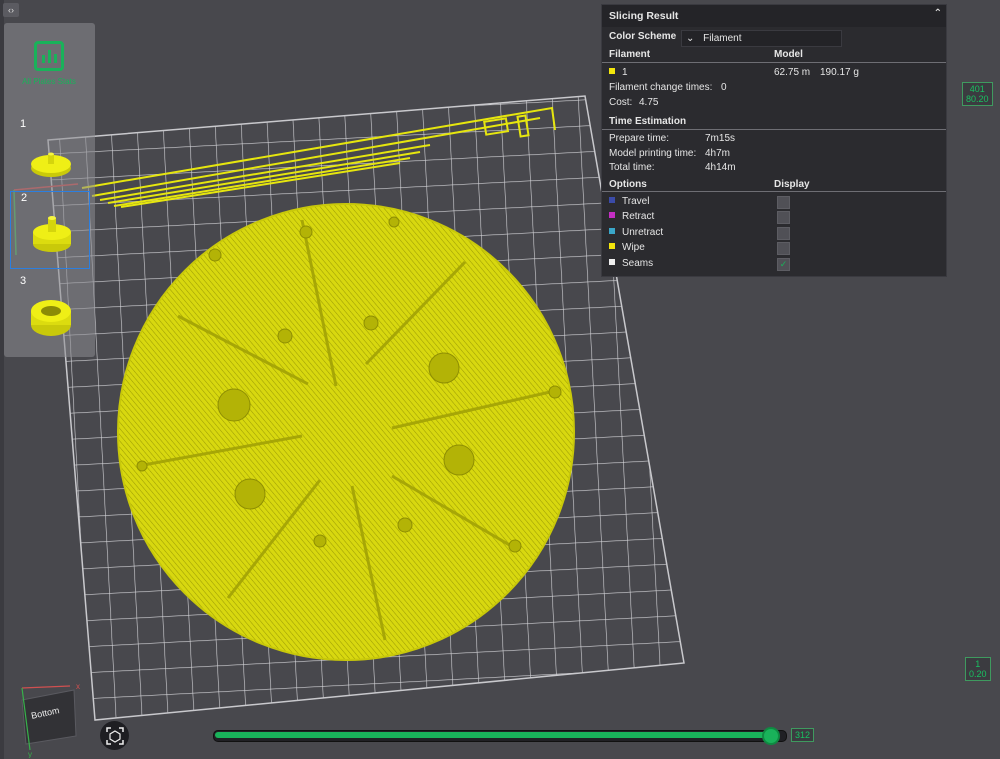 This screenshot has height=759, width=1000. Describe the element at coordinates (23, 281) in the screenshot. I see `plate-number: 3` at that location.